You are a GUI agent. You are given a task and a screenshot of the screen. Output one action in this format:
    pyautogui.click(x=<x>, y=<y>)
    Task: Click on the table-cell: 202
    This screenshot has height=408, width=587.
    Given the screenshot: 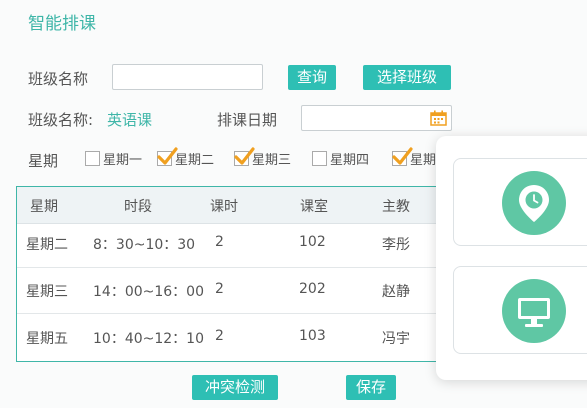 What is the action you would take?
    pyautogui.click(x=312, y=289)
    